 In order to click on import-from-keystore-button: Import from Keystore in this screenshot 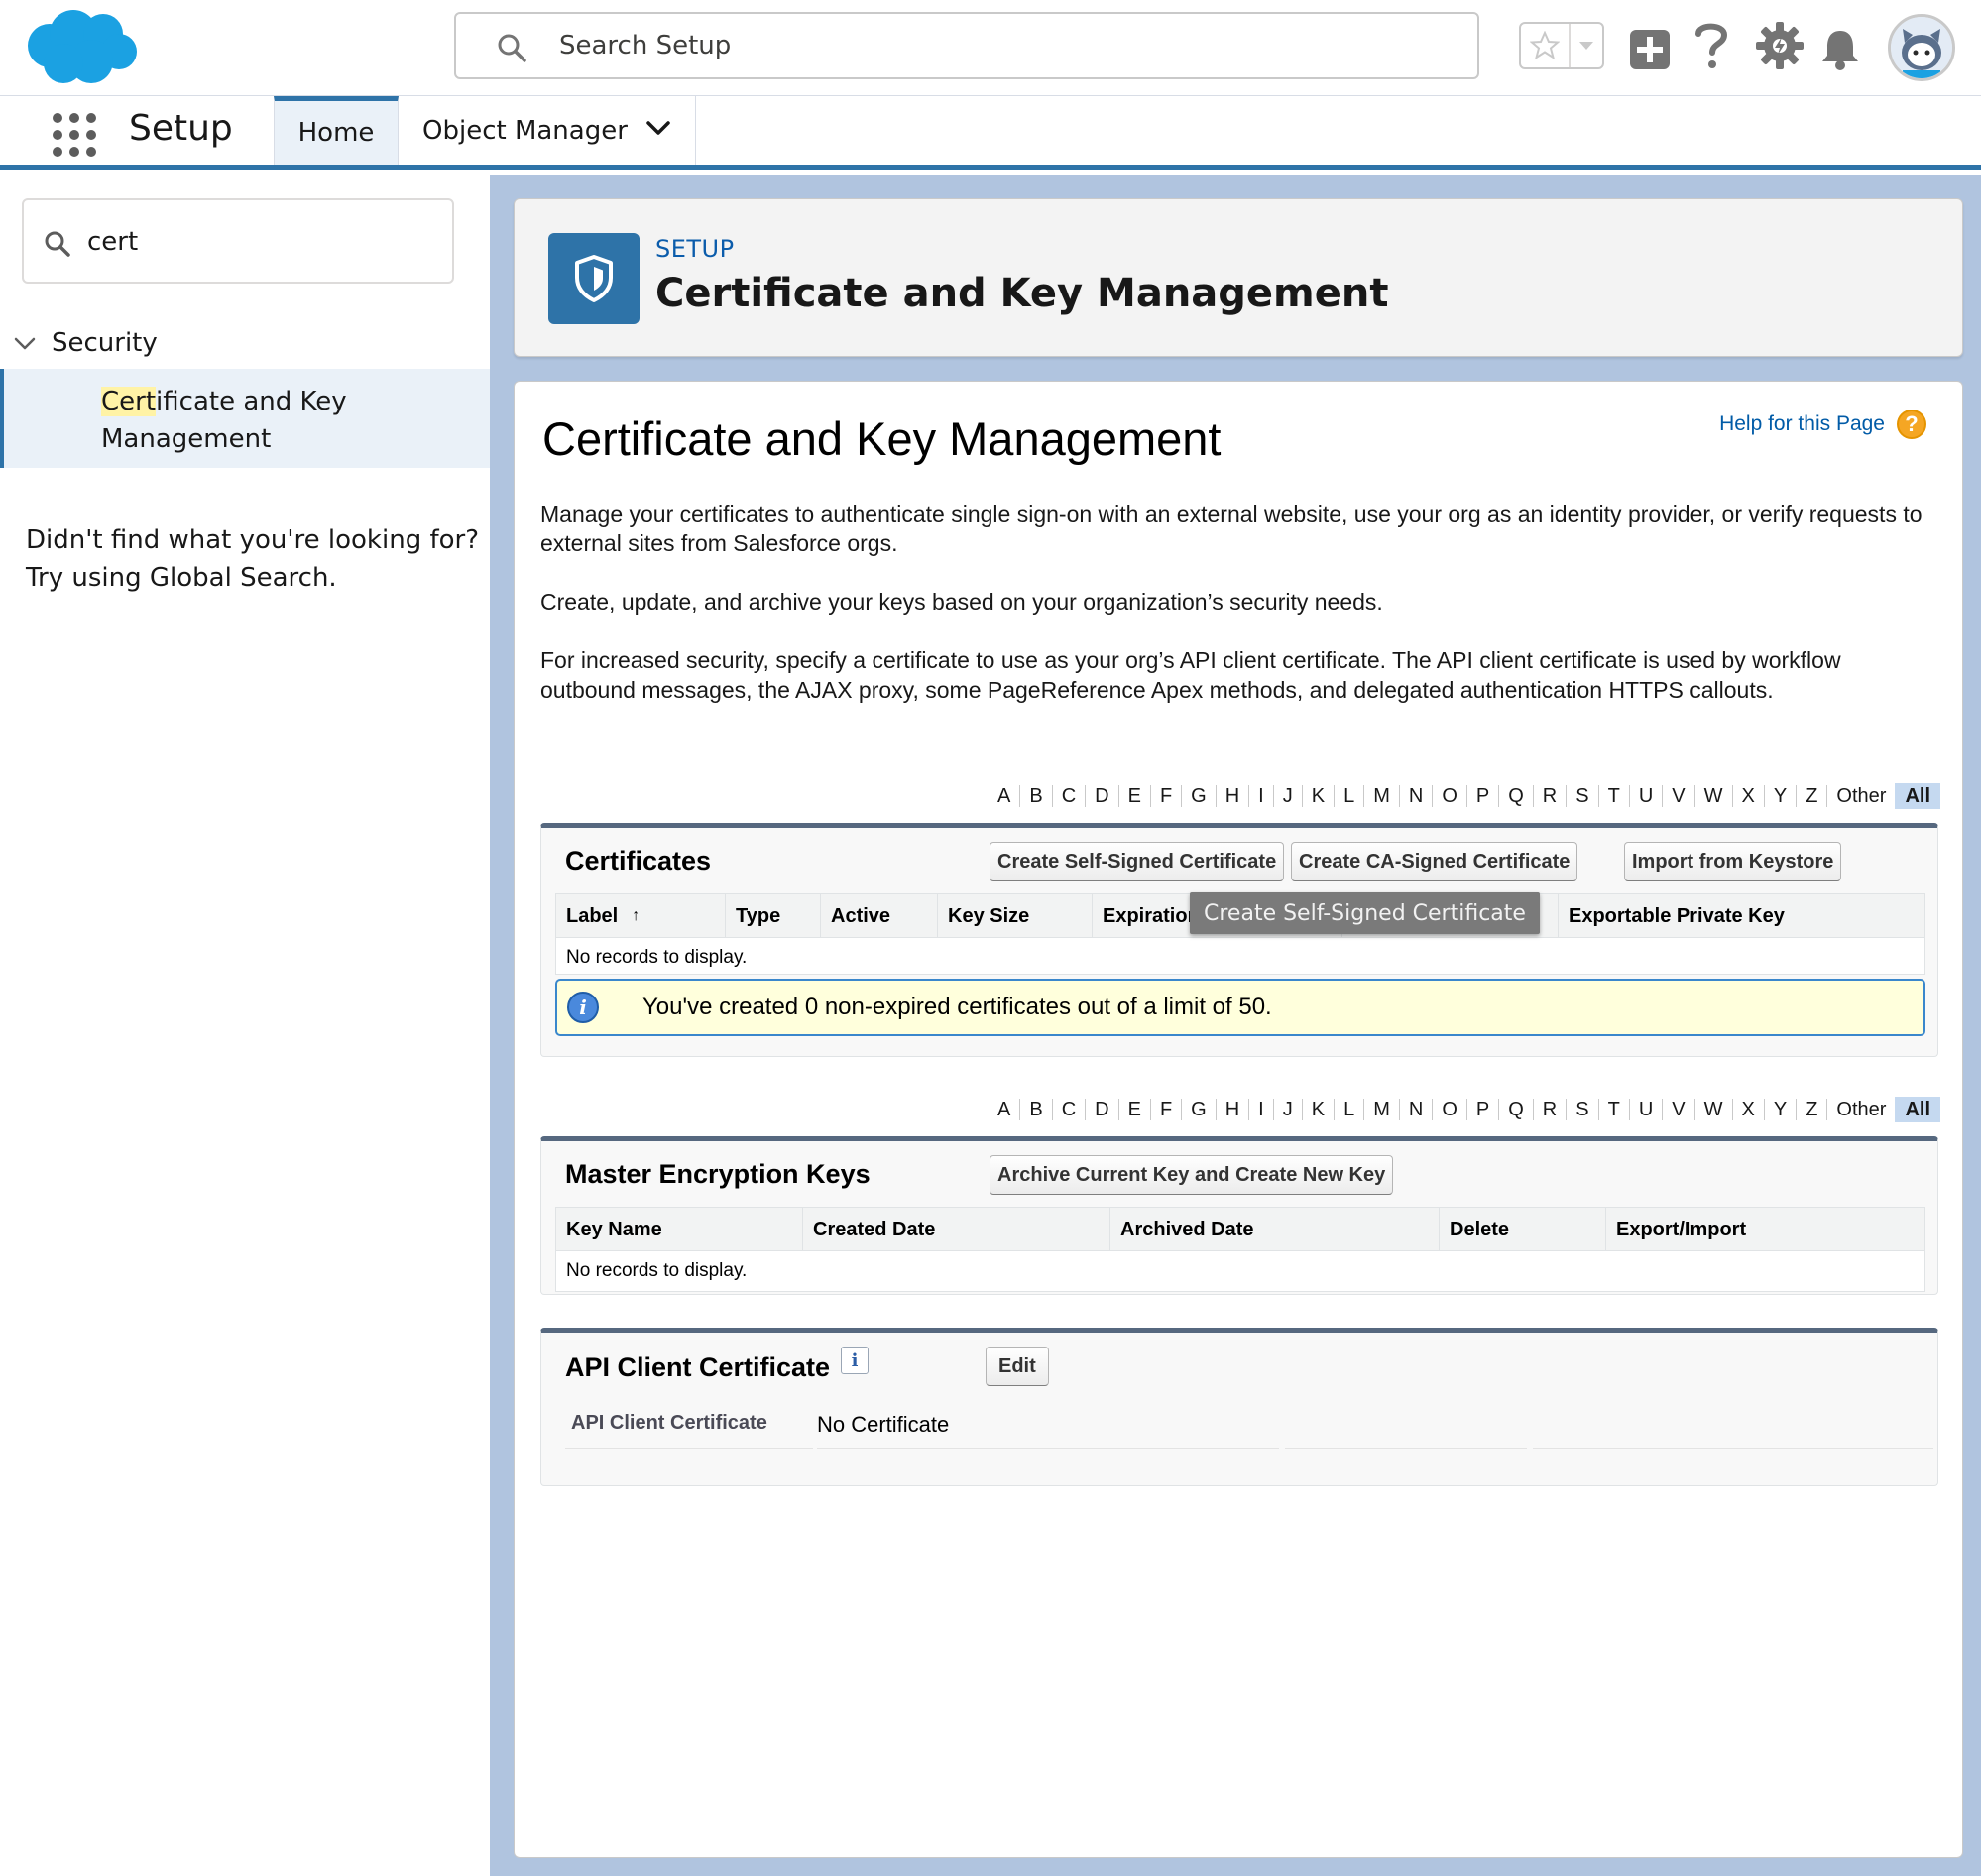, I will do `click(1733, 861)`.